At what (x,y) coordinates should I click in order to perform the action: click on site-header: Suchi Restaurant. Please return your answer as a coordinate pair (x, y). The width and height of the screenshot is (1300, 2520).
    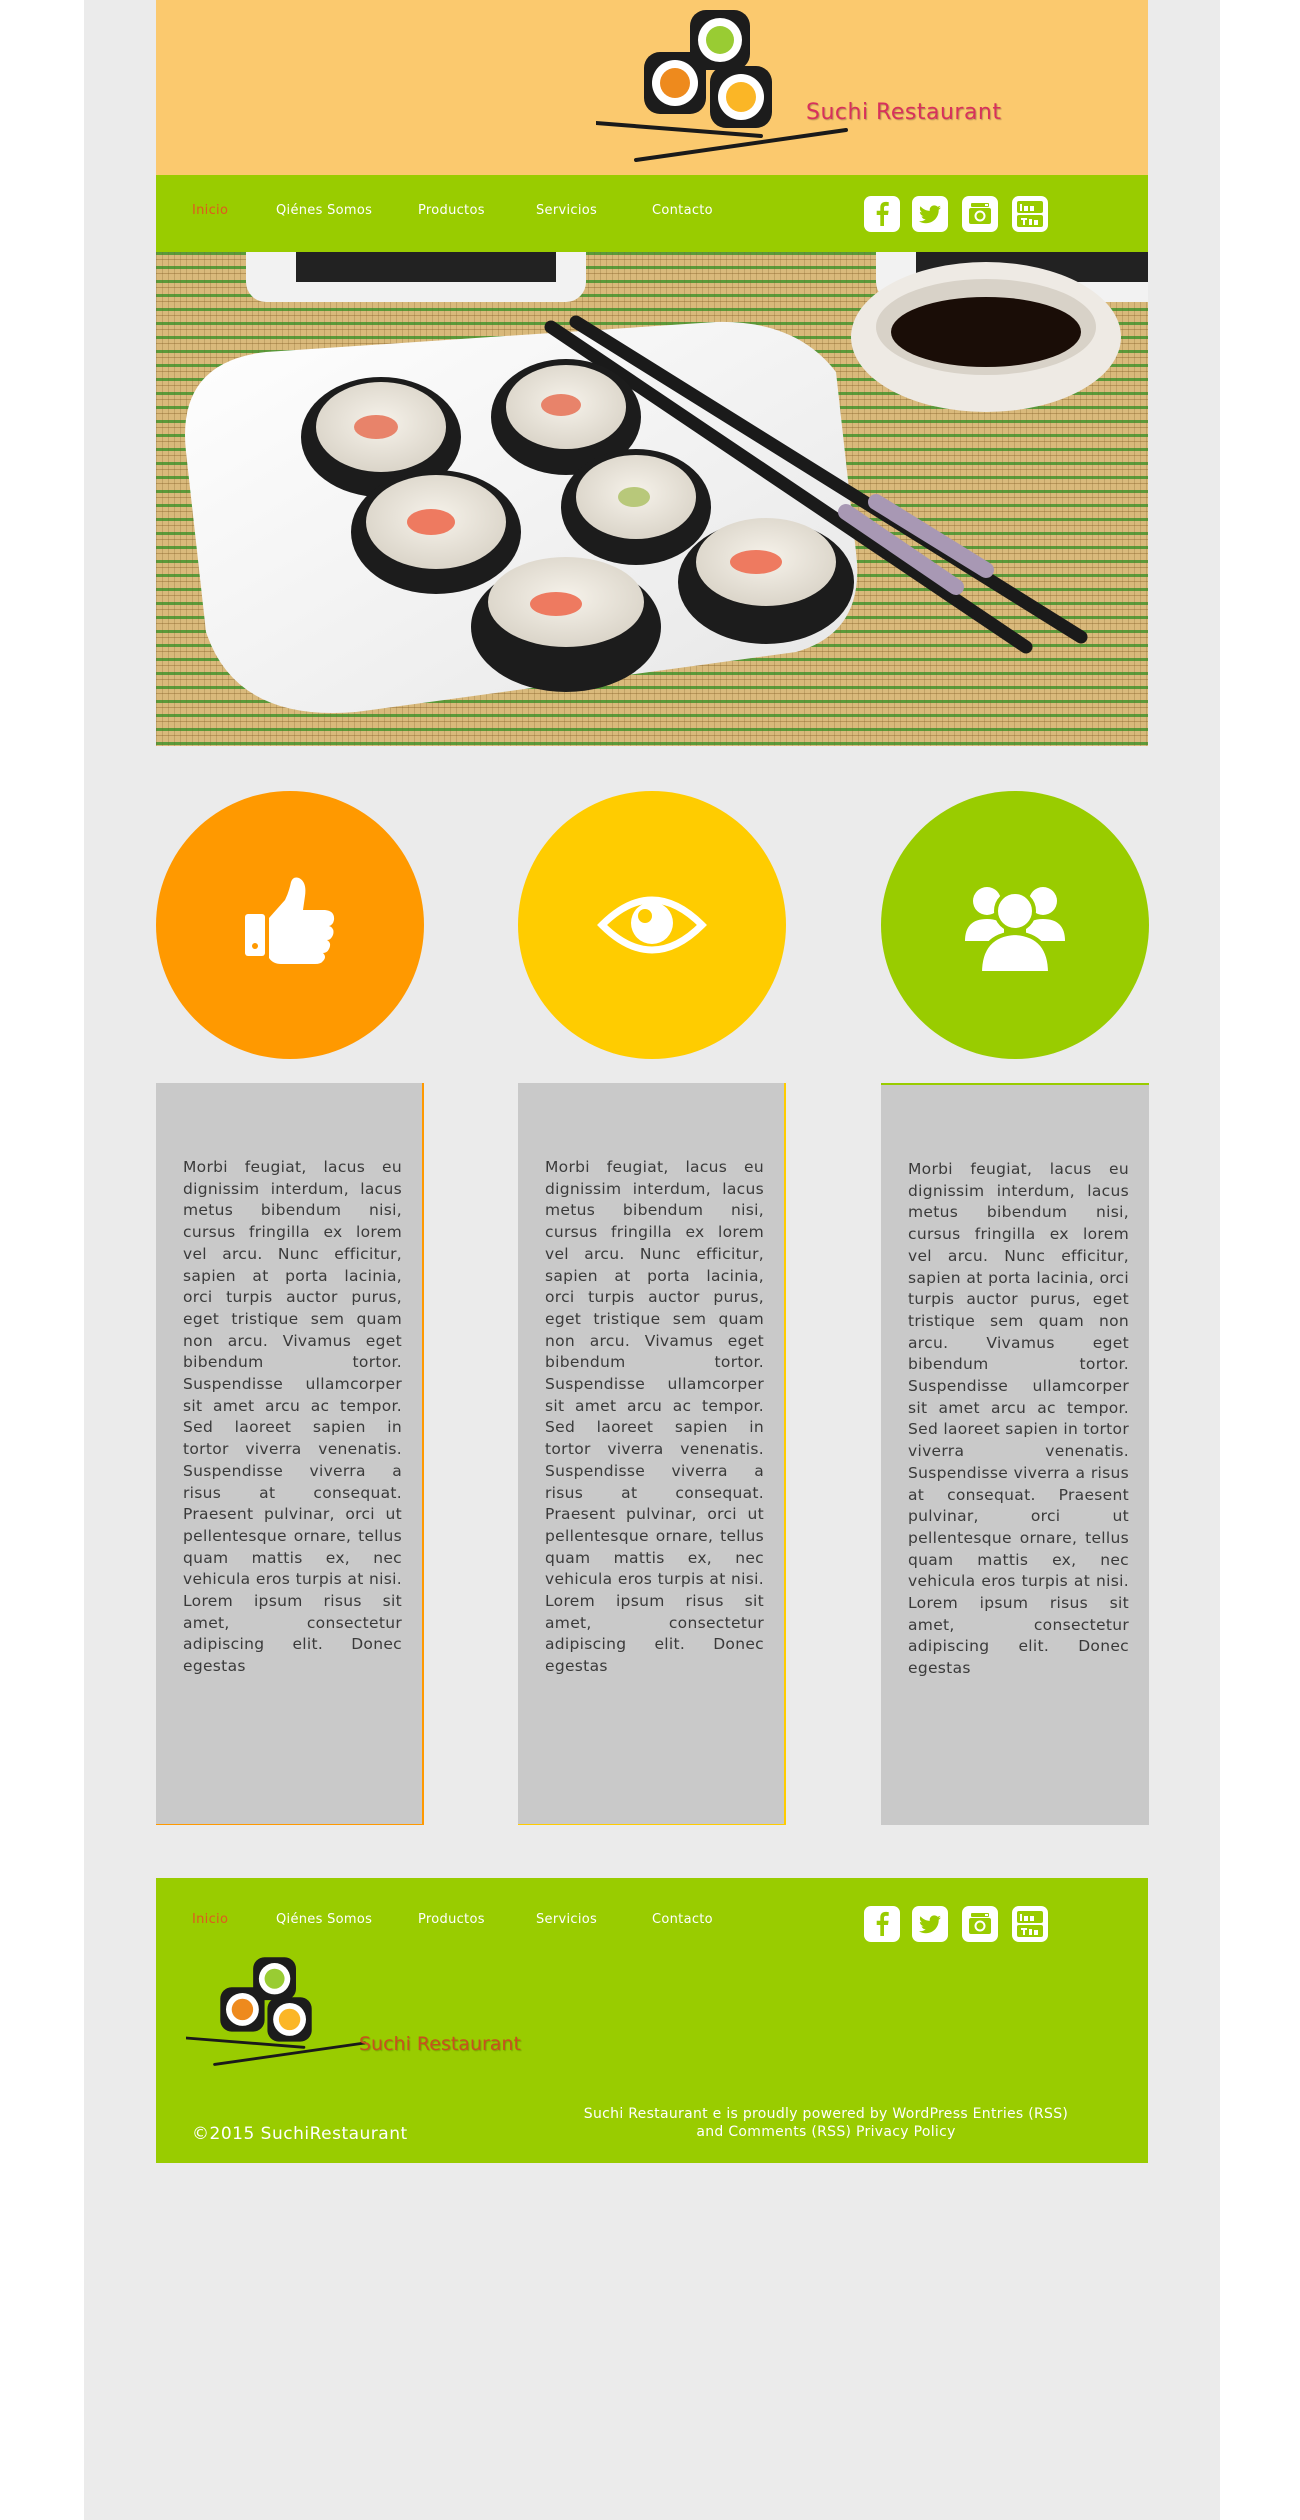
    Looking at the image, I should click on (652, 87).